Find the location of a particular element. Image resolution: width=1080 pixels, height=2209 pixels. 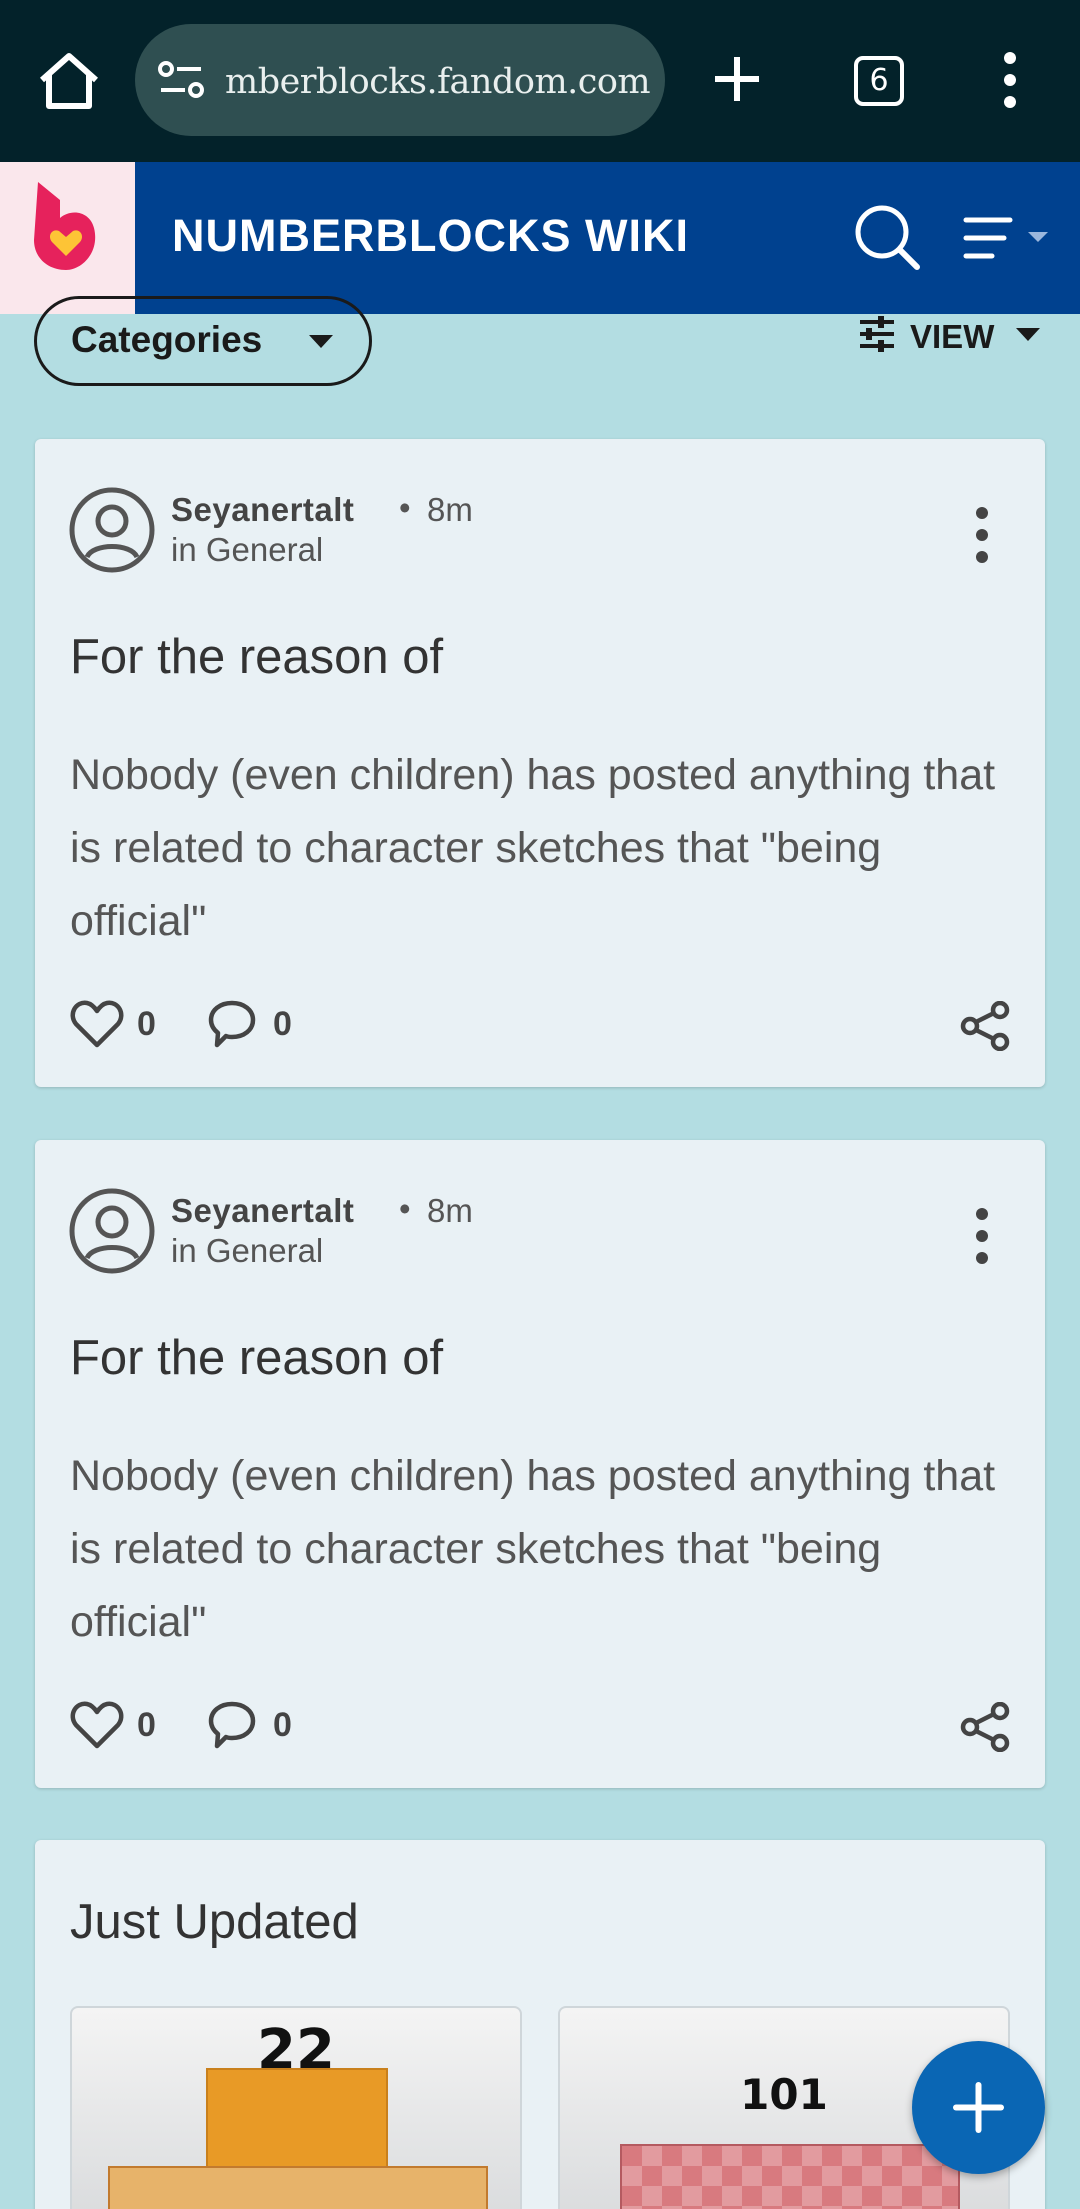

create-post-button is located at coordinates (978, 2107).